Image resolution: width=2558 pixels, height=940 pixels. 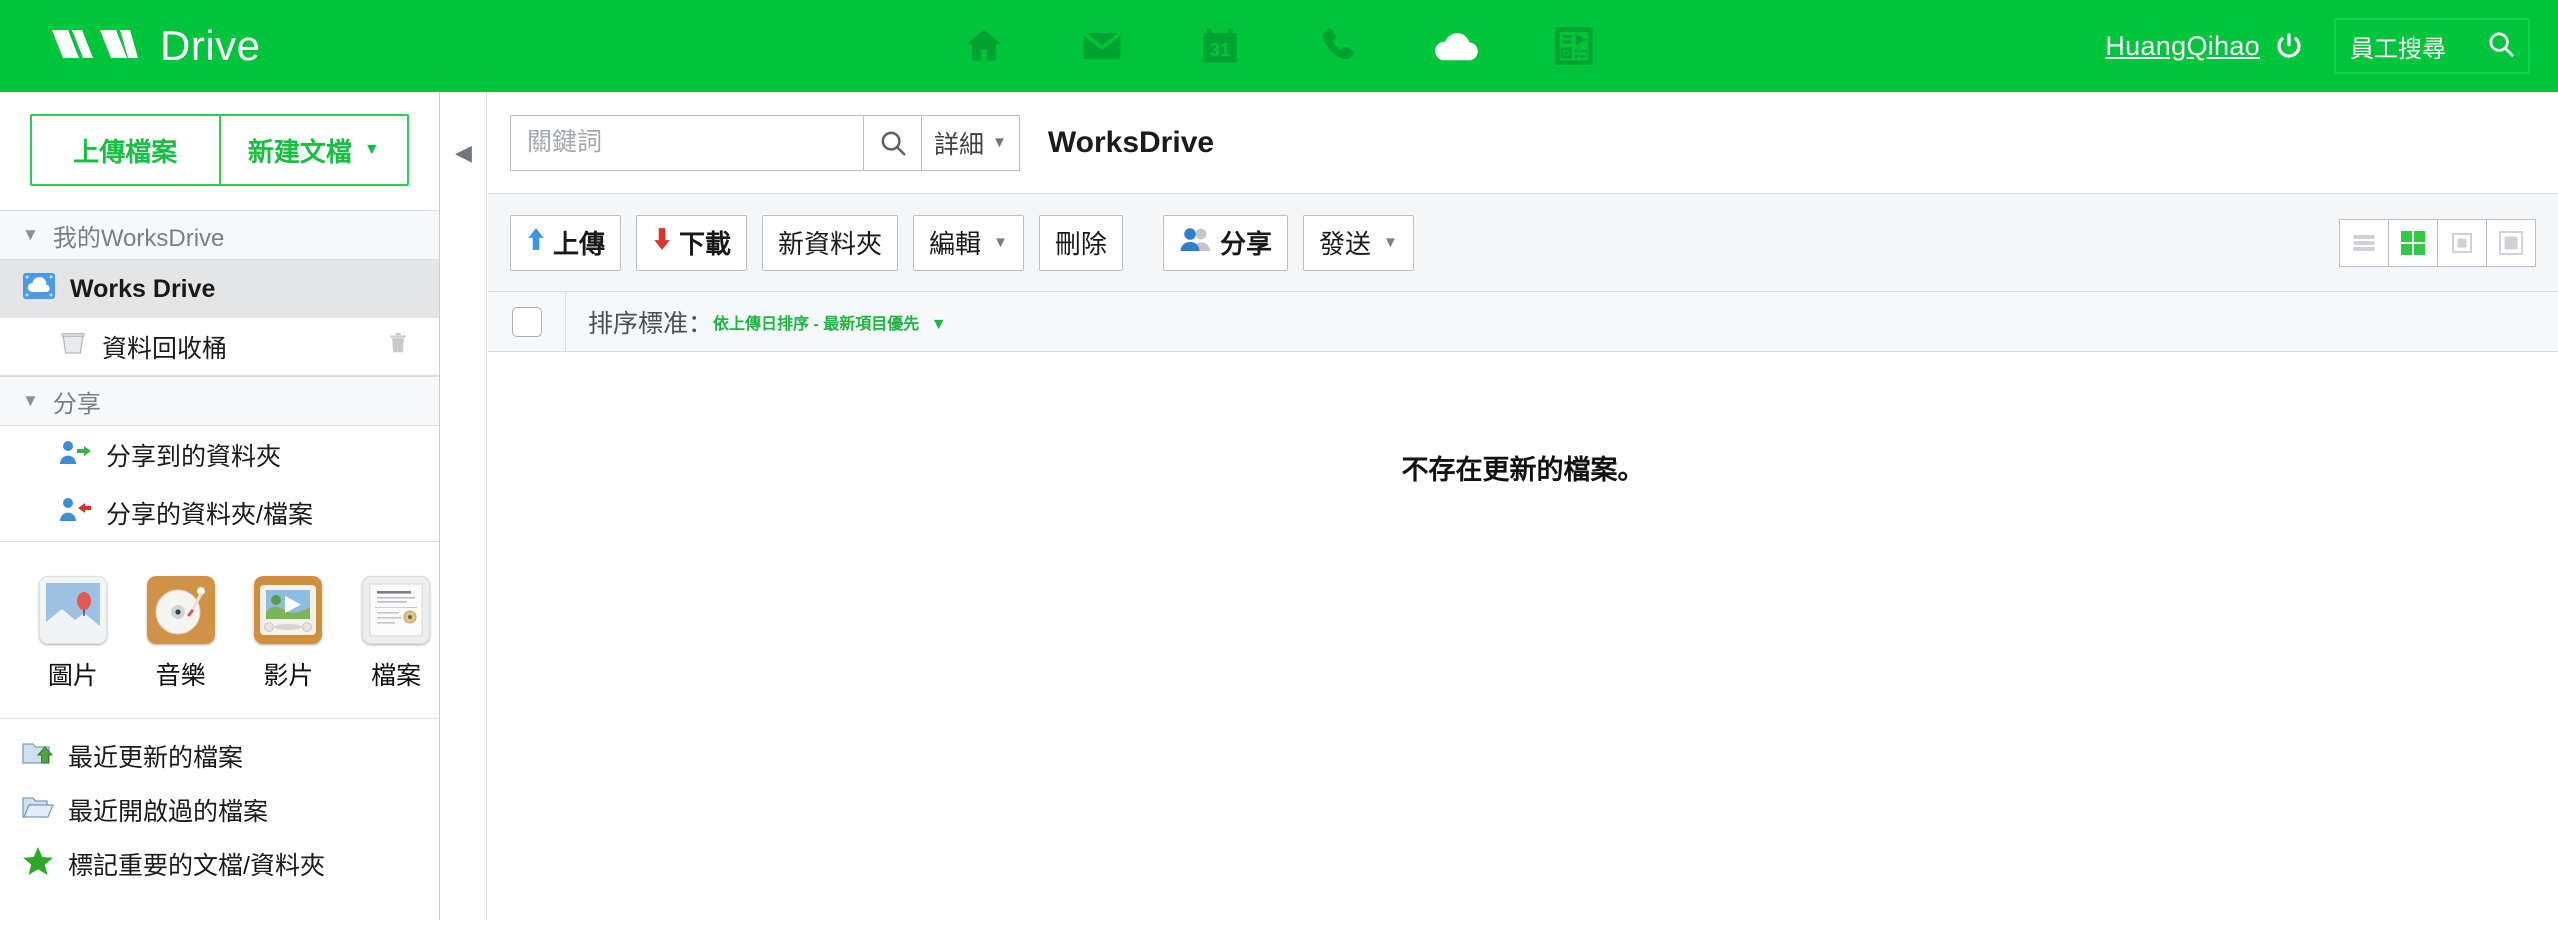 I want to click on sort-label: 排序標准：, so click(x=651, y=323).